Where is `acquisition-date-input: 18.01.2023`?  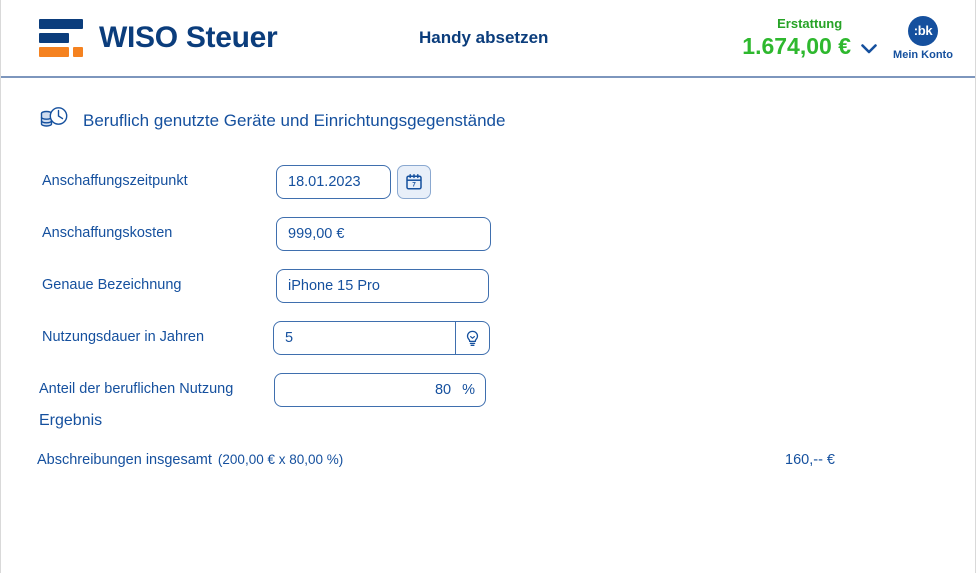
acquisition-date-input: 18.01.2023 is located at coordinates (333, 182).